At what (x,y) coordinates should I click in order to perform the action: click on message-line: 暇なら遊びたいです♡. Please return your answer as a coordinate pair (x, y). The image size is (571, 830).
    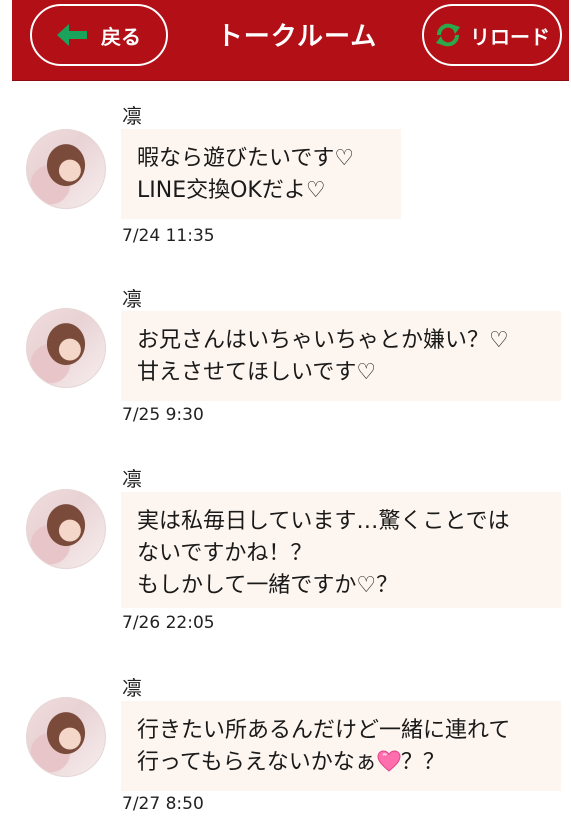
    Looking at the image, I should click on (246, 158).